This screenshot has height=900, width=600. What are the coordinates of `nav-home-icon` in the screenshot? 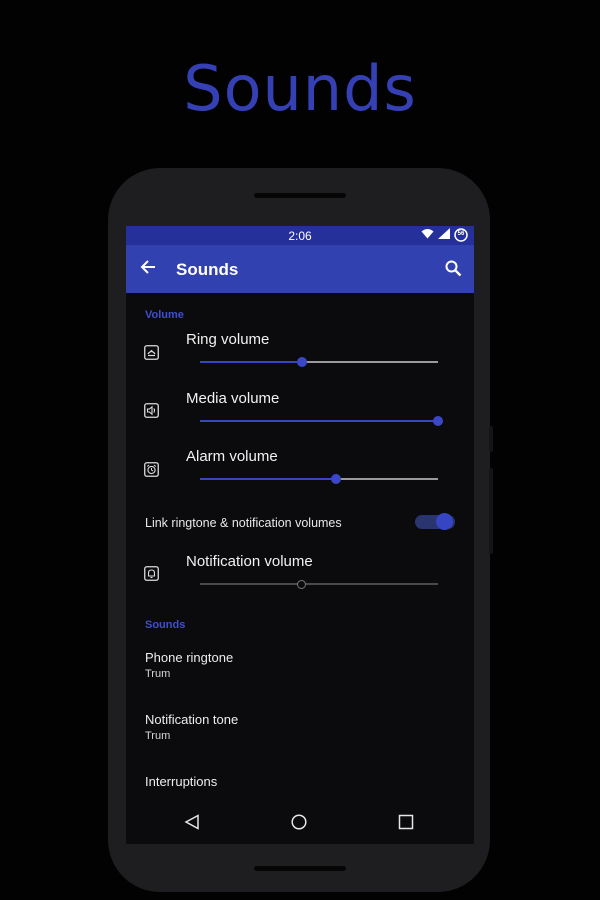 It's located at (299, 824).